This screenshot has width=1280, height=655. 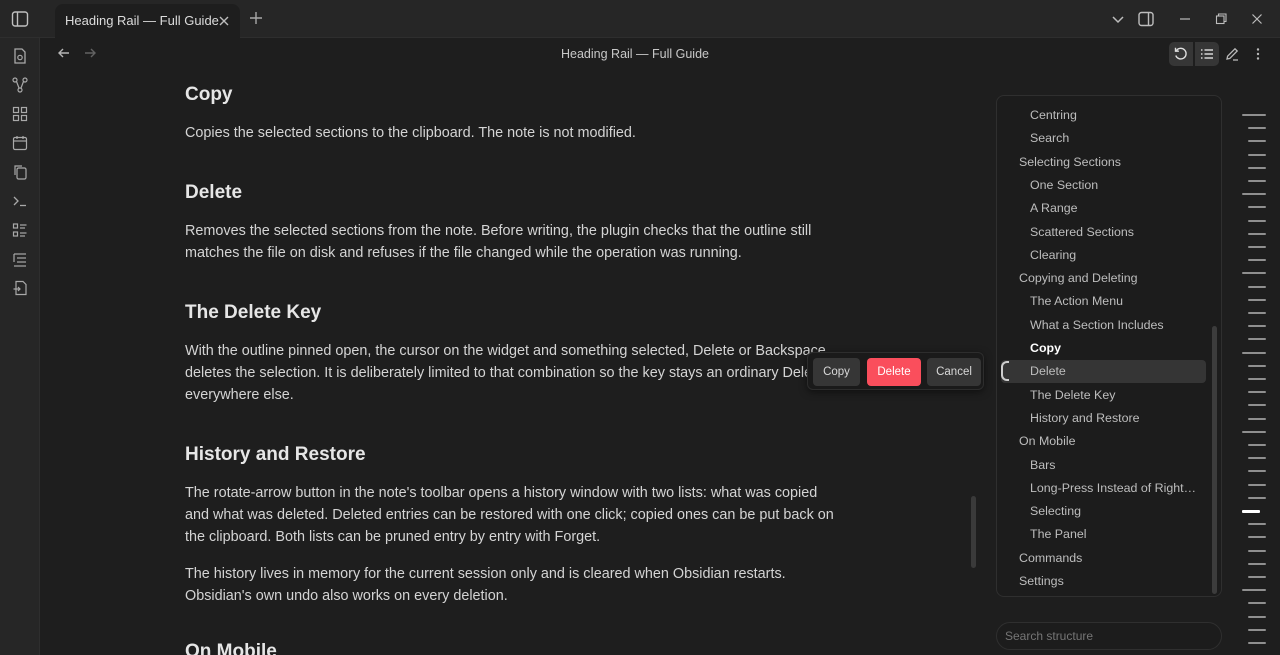 What do you see at coordinates (1146, 19) in the screenshot?
I see `right-sidebar-toggle-icon` at bounding box center [1146, 19].